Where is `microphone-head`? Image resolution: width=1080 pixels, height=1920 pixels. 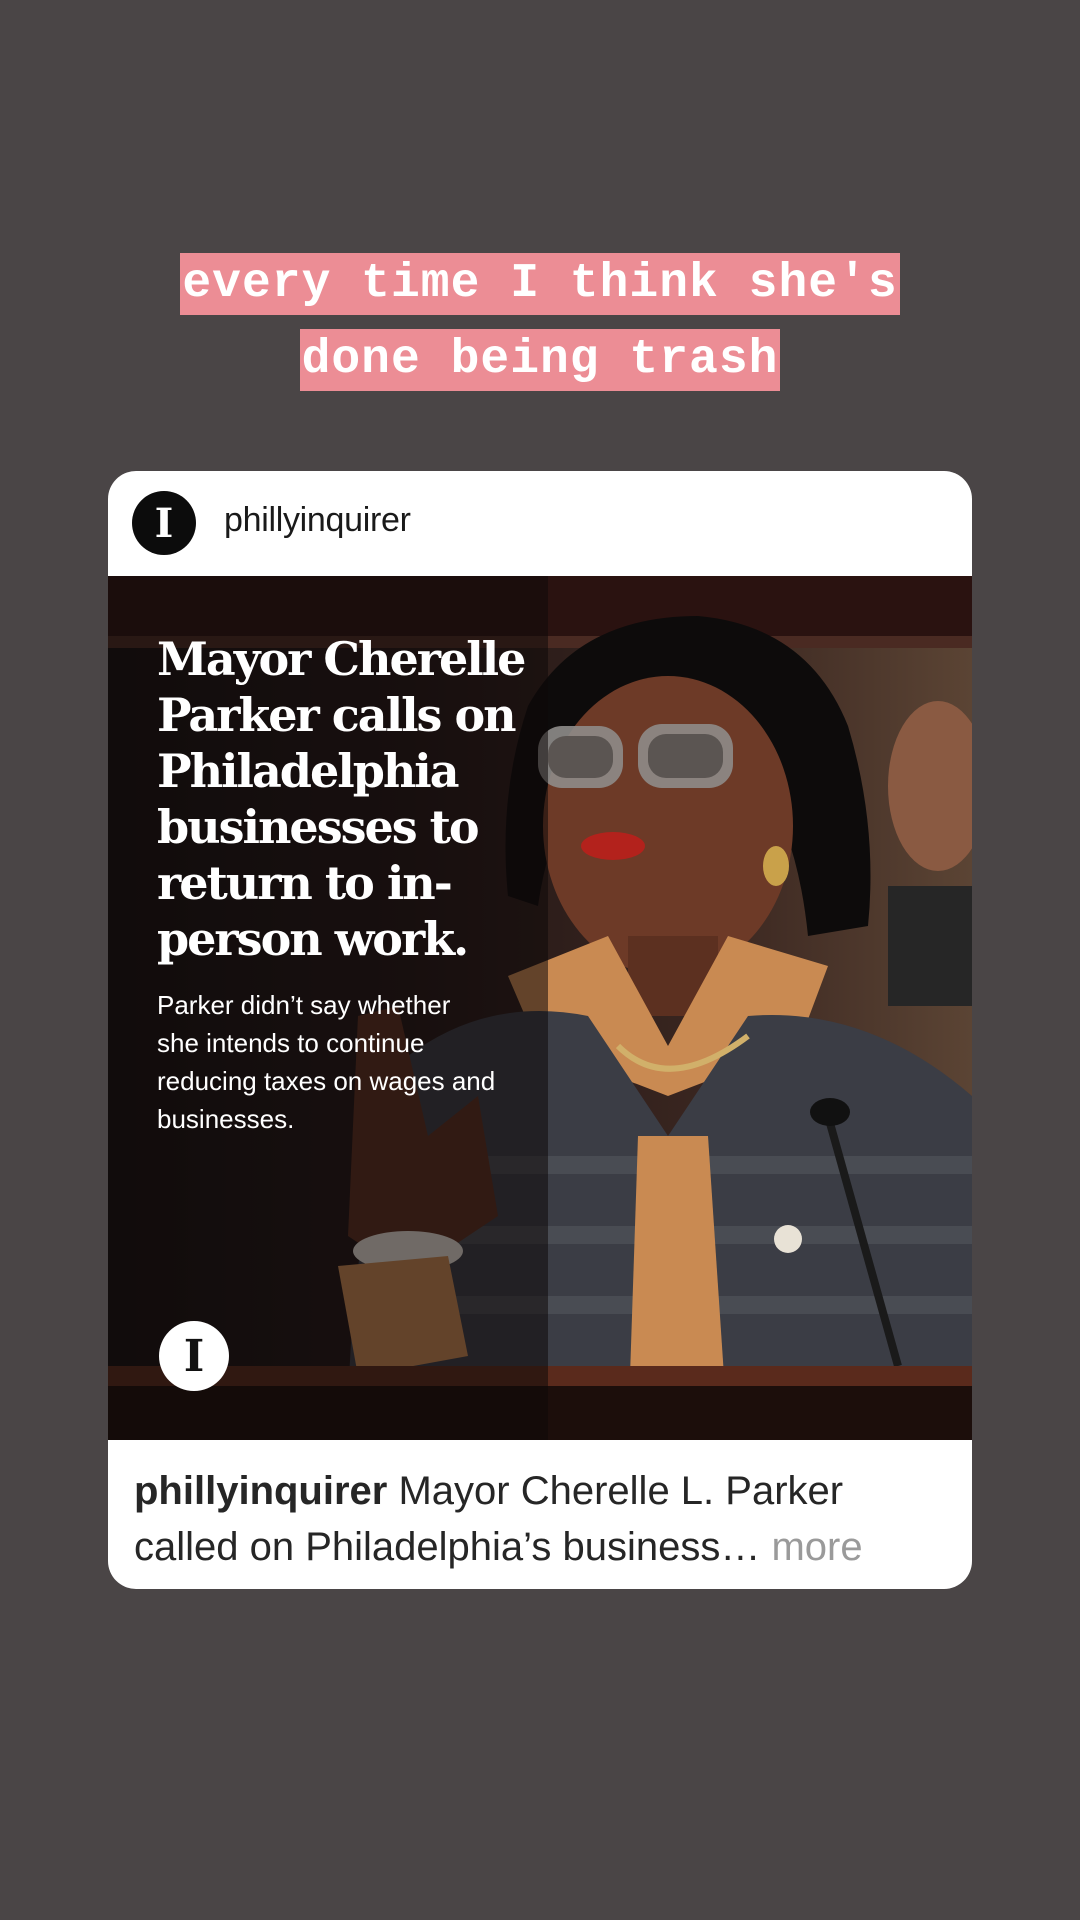
microphone-head is located at coordinates (830, 1112).